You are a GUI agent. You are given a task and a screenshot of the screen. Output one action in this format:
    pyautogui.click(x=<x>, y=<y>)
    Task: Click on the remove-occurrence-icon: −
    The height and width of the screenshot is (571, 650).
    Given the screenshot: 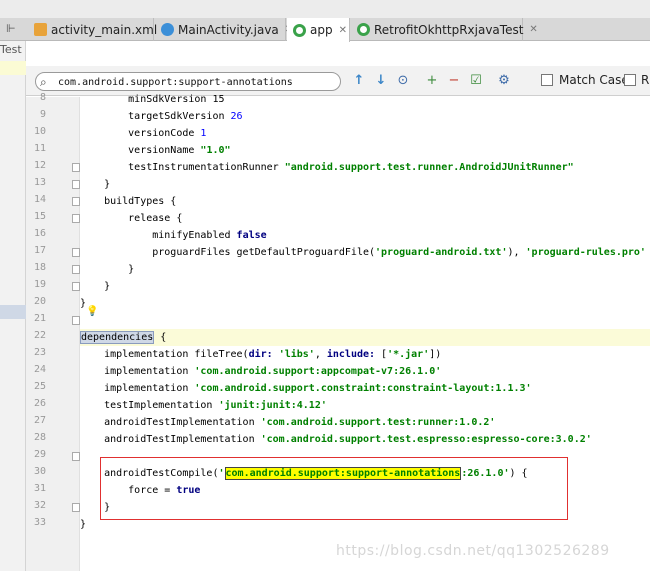 What is the action you would take?
    pyautogui.click(x=454, y=81)
    